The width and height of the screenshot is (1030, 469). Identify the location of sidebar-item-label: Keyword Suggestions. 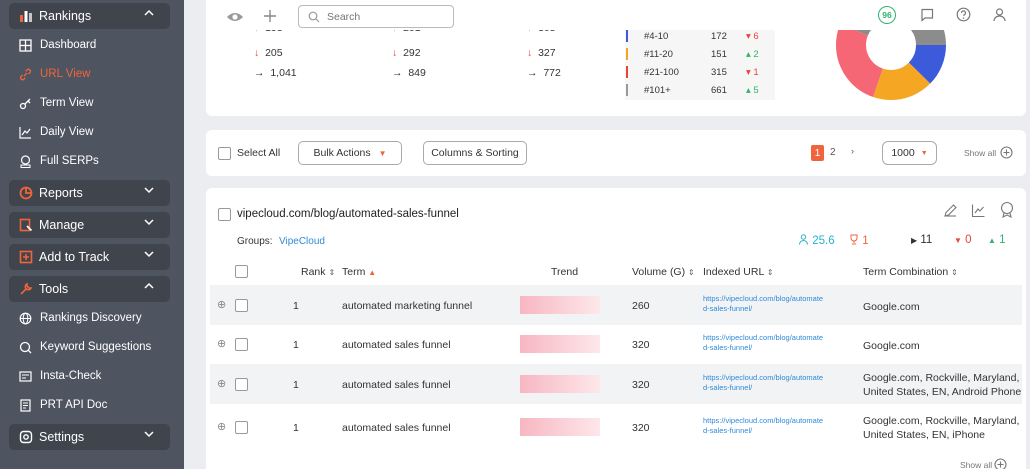
(96, 347).